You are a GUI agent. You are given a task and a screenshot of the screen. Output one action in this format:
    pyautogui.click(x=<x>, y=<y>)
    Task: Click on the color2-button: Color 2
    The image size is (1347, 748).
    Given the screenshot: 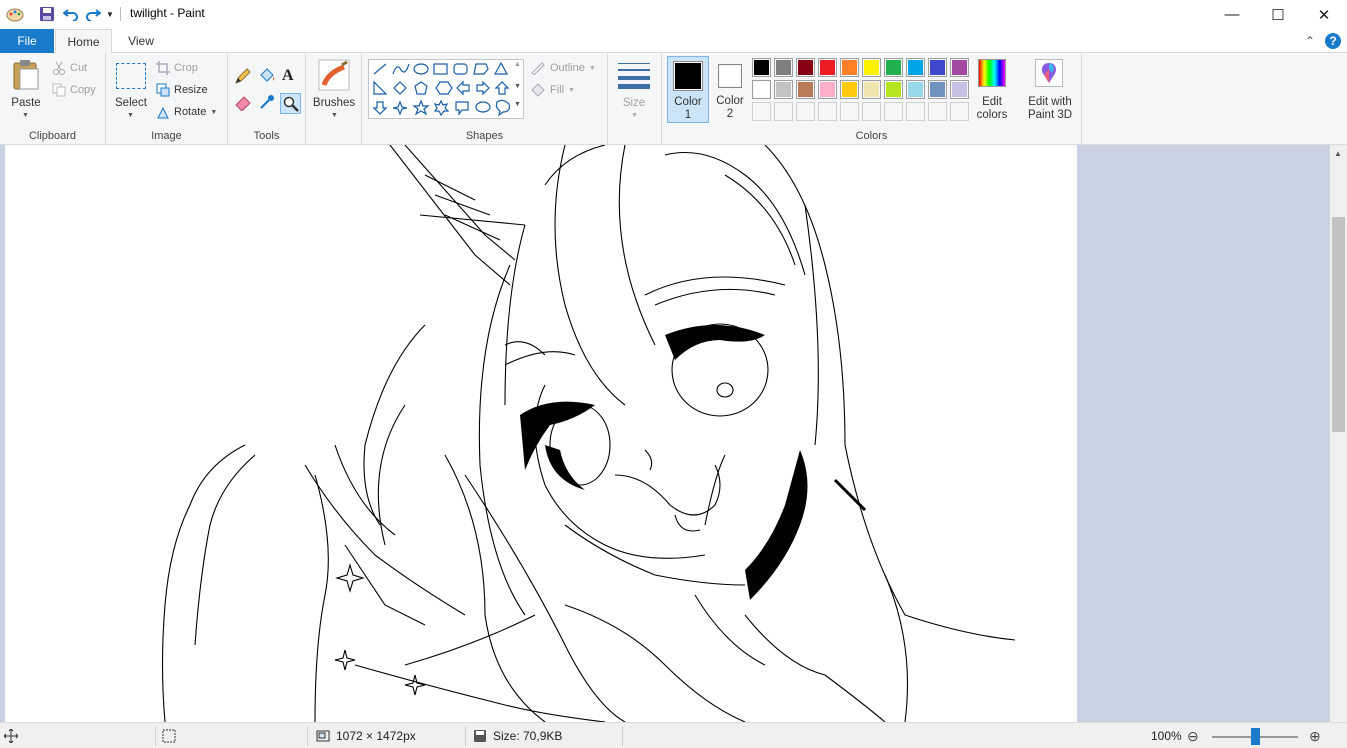 What is the action you would take?
    pyautogui.click(x=730, y=89)
    